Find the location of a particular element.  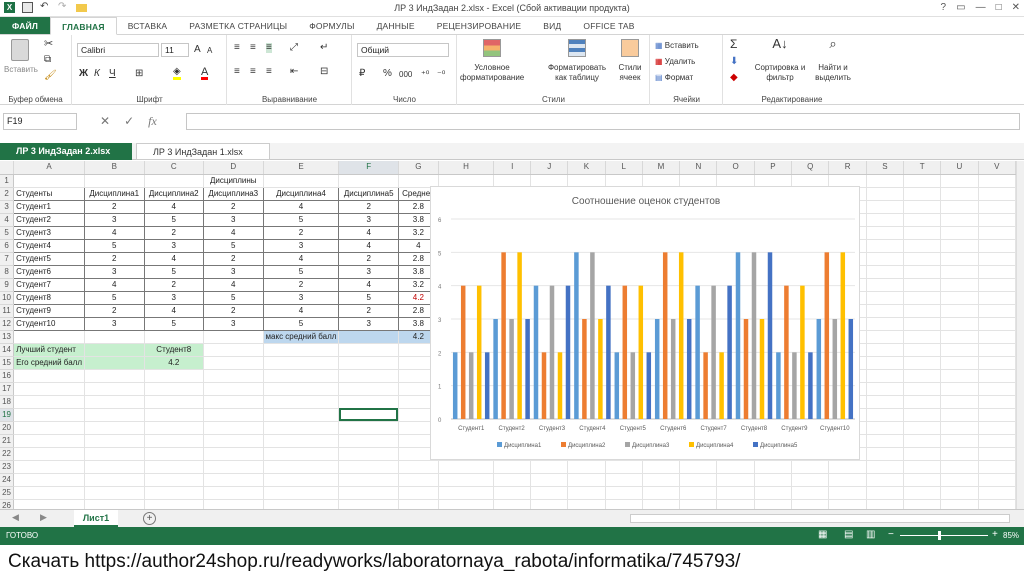

bar-Дисциплина3-Студент4 is located at coordinates (592, 335).